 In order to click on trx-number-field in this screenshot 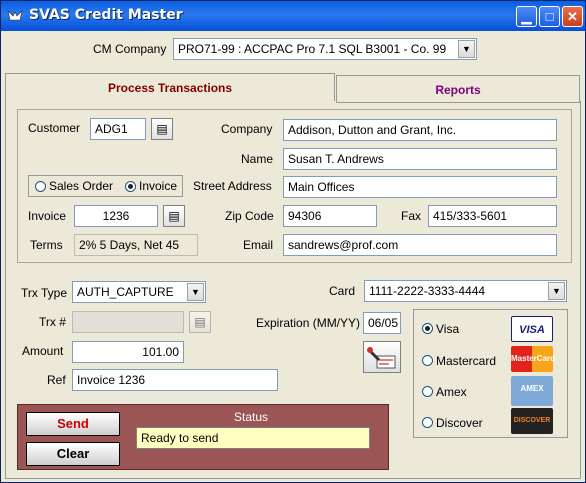, I will do `click(128, 322)`.